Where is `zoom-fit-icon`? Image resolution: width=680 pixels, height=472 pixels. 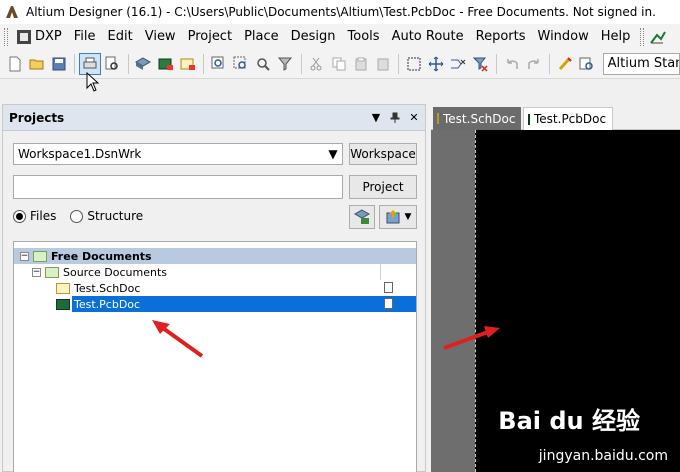
zoom-fit-icon is located at coordinates (218, 64).